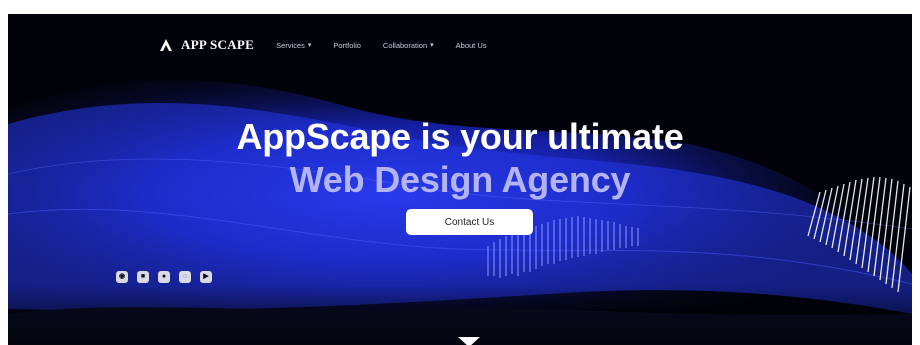 The width and height of the screenshot is (920, 345). I want to click on nav-label-services: Services, so click(290, 45).